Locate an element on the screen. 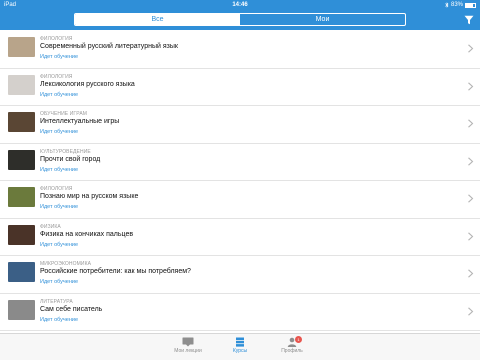  tab-bar: Мои лекции Курсы 1 Профиль is located at coordinates (240, 346).